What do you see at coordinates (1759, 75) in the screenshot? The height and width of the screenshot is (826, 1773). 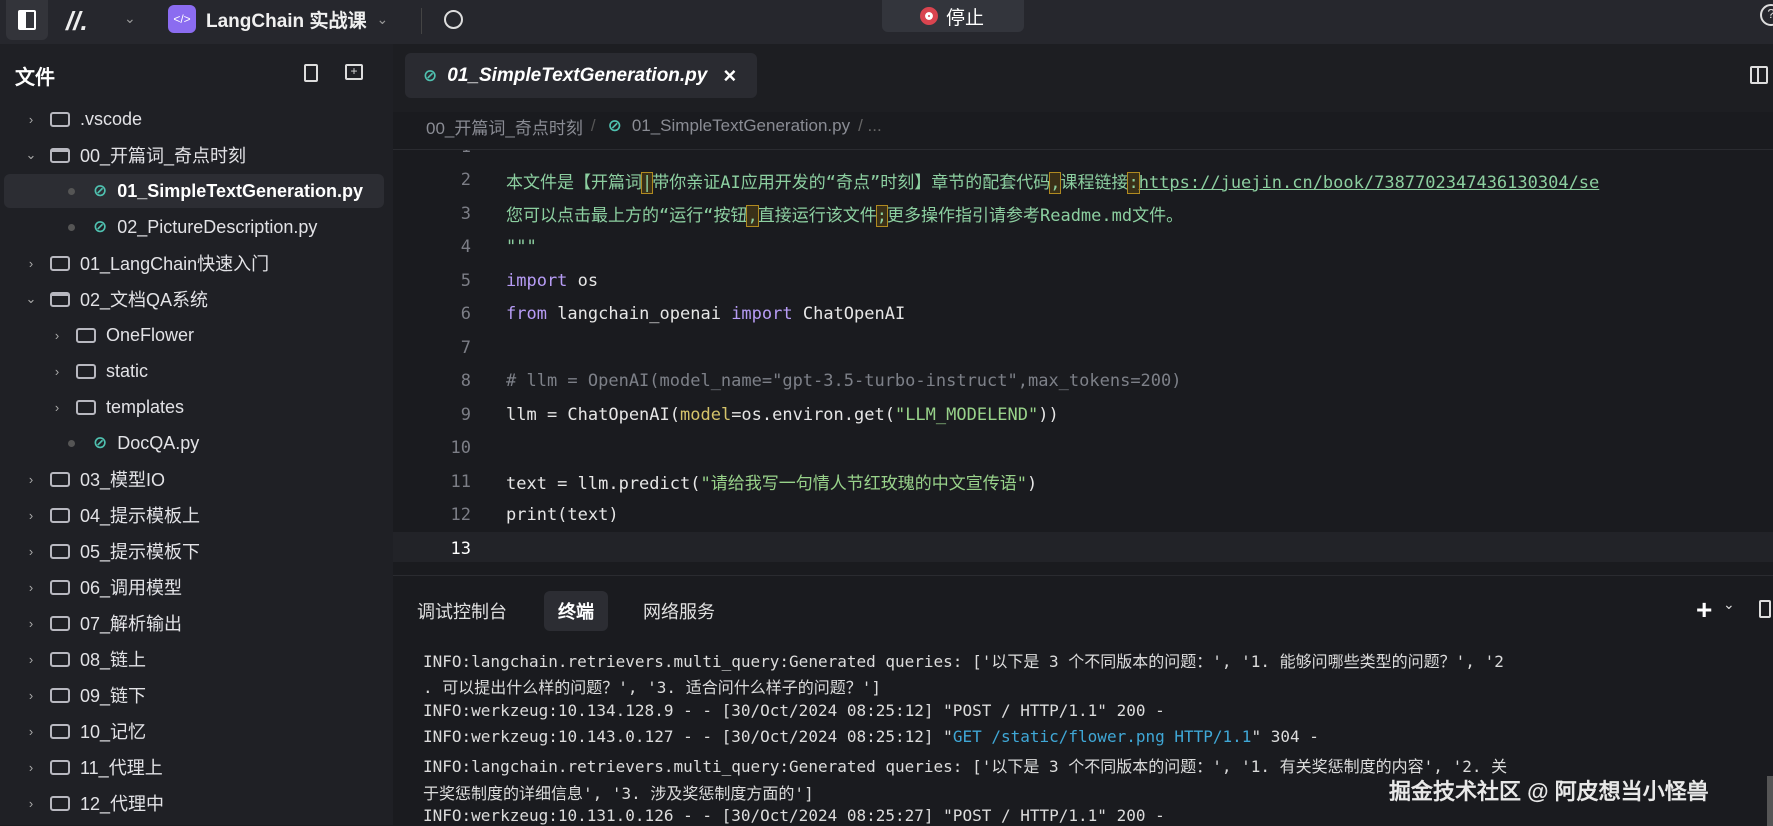 I see `split-editor-icon` at bounding box center [1759, 75].